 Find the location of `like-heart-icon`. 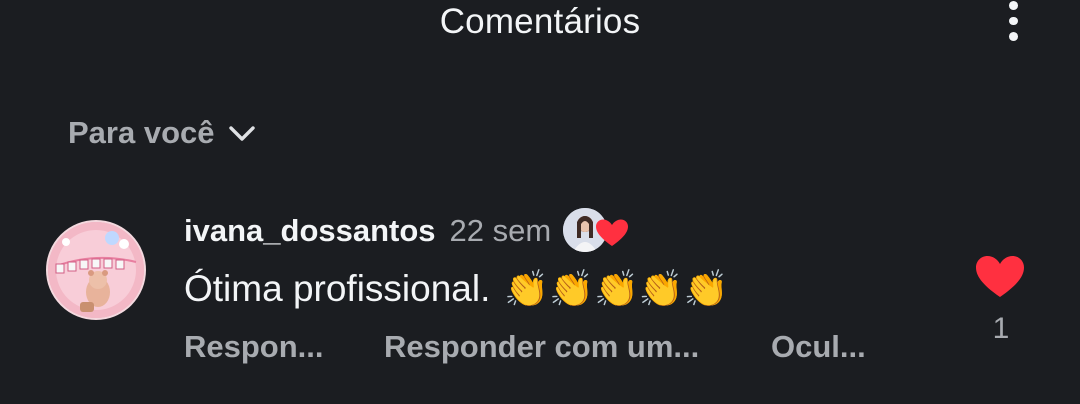

like-heart-icon is located at coordinates (1000, 277).